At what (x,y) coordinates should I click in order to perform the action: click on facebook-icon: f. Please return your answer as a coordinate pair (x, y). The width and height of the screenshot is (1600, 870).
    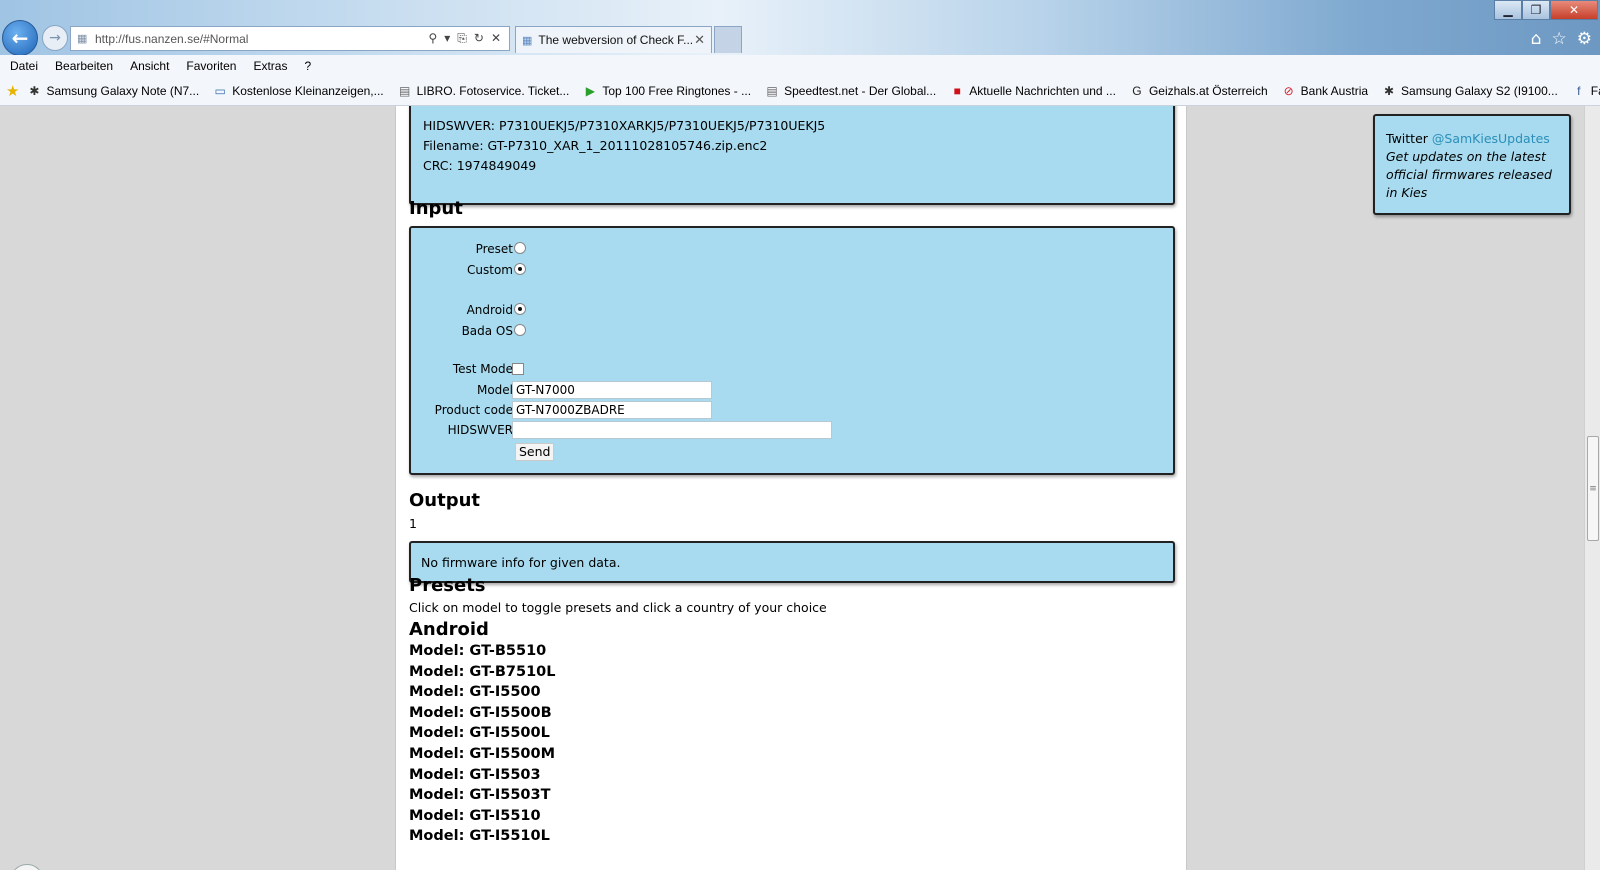
    Looking at the image, I should click on (1579, 91).